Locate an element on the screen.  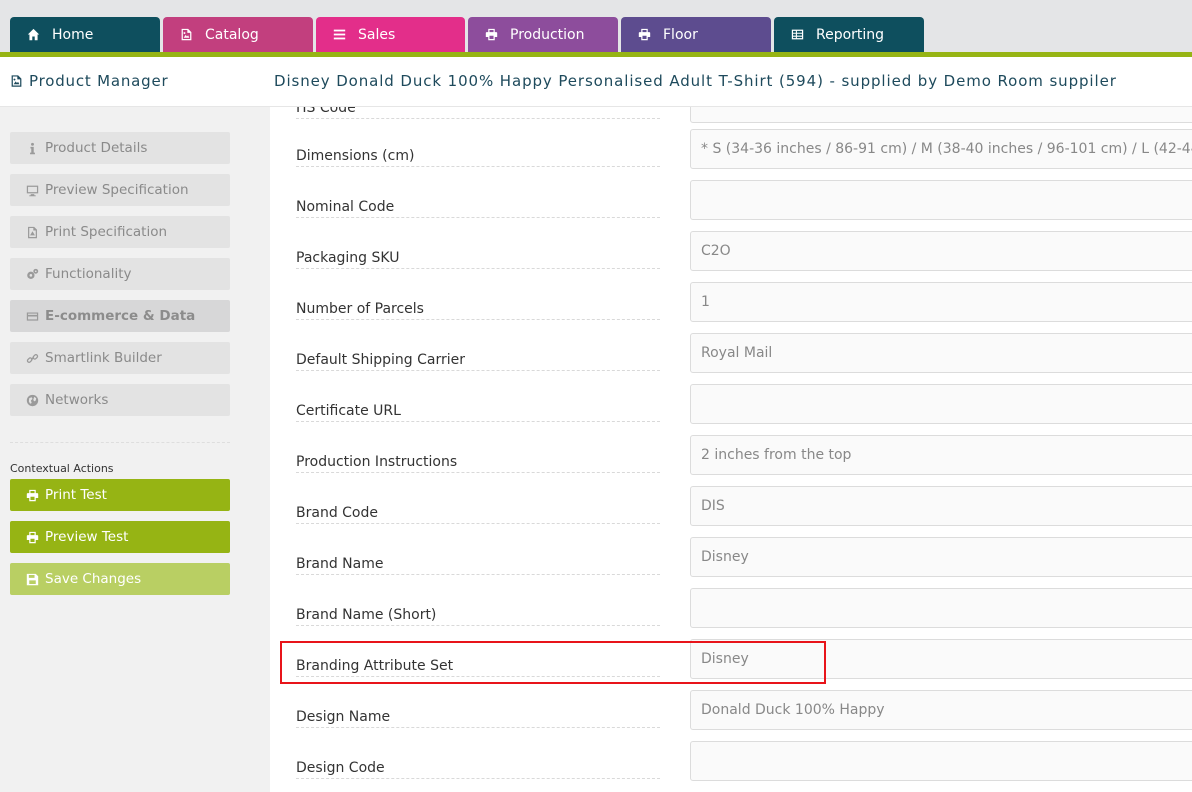
number-of-parcels-input: 1 is located at coordinates (941, 302).